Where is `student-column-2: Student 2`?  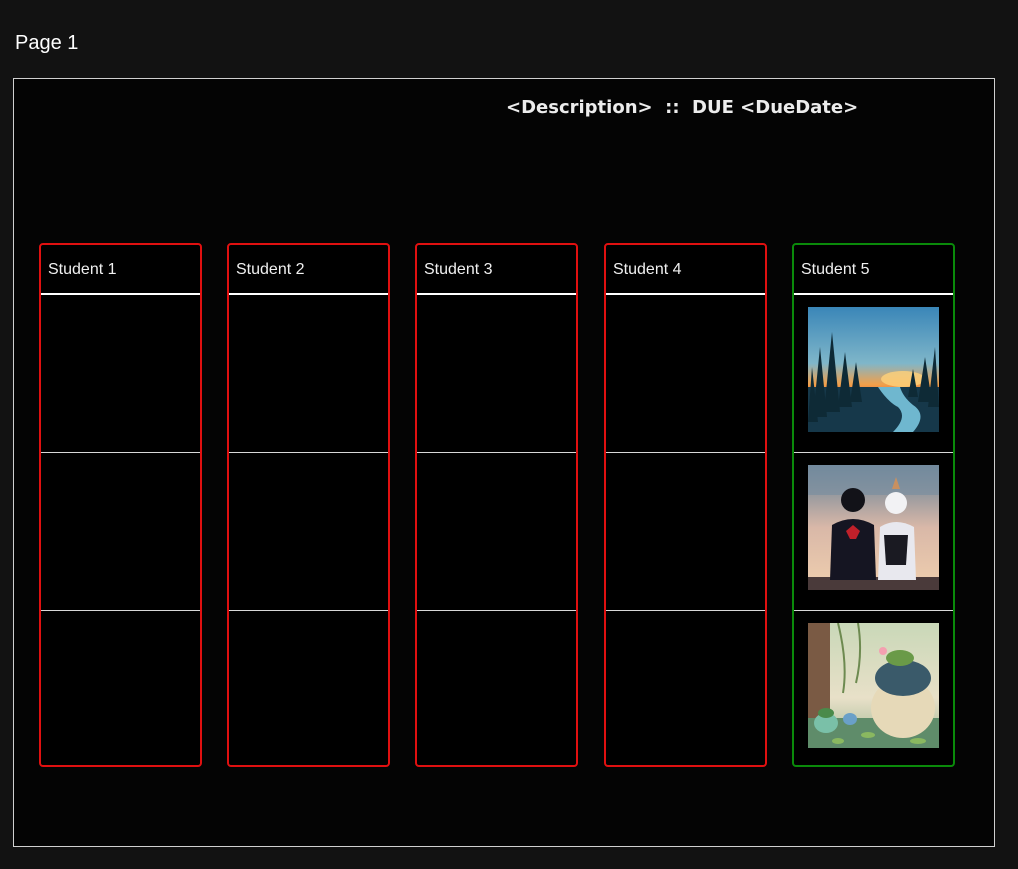 student-column-2: Student 2 is located at coordinates (308, 505).